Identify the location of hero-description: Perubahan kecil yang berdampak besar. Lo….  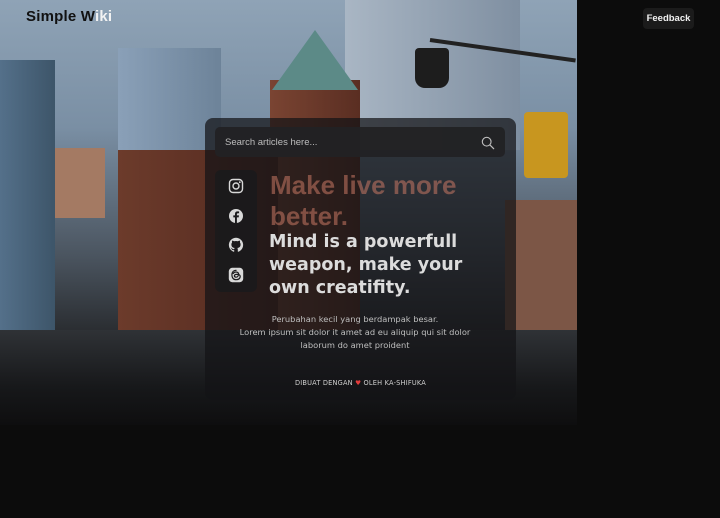
(355, 332).